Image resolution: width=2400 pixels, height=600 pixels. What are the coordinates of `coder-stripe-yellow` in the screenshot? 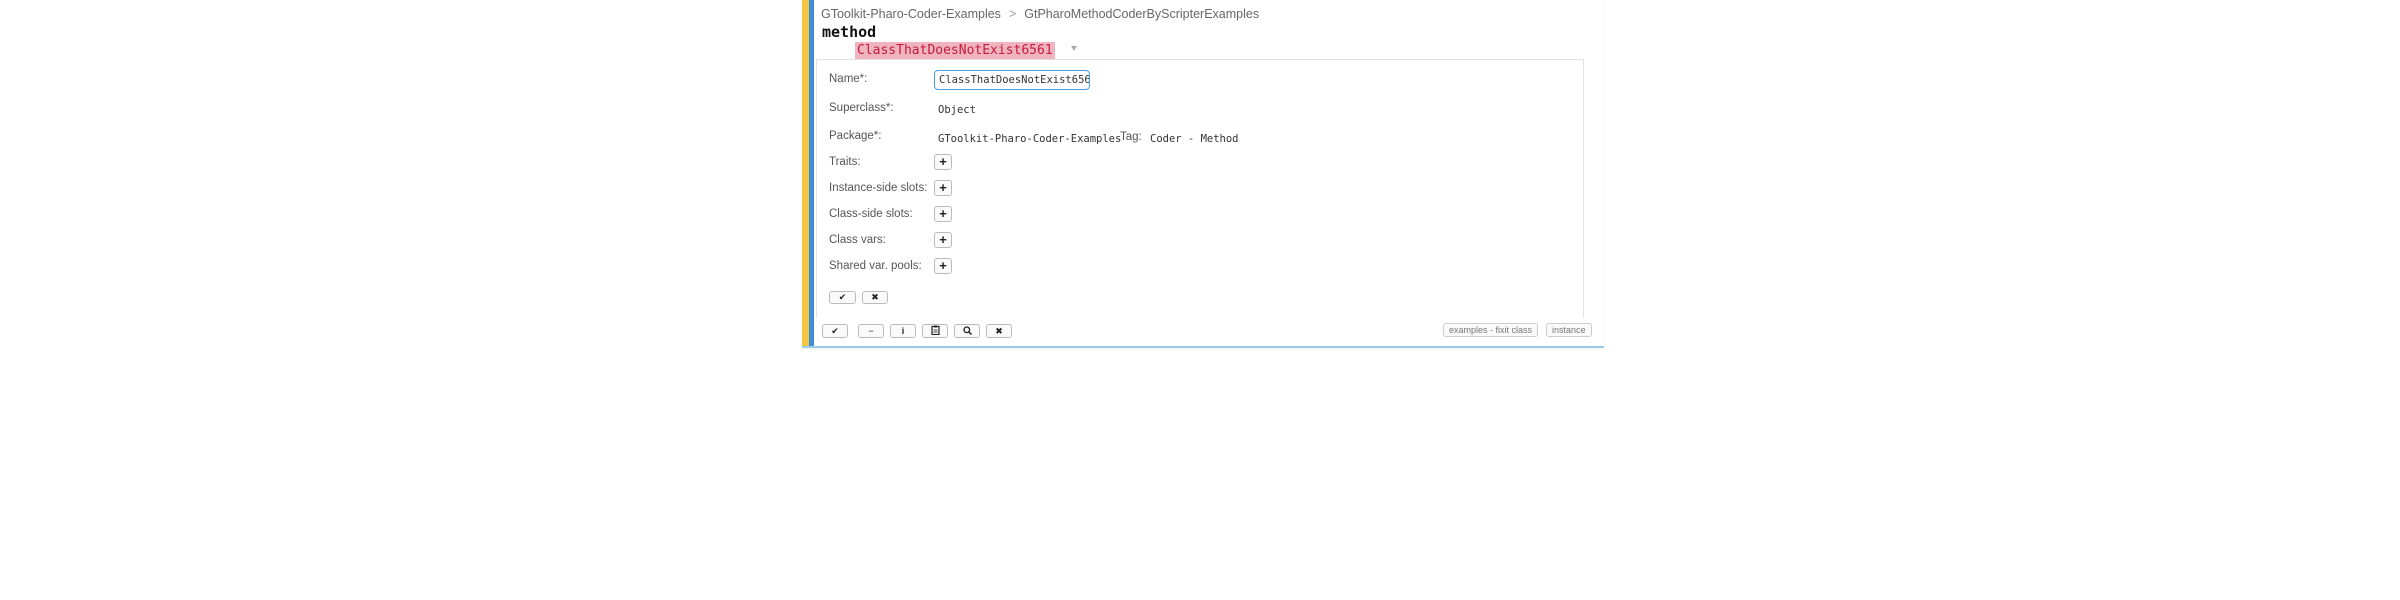 It's located at (805, 173).